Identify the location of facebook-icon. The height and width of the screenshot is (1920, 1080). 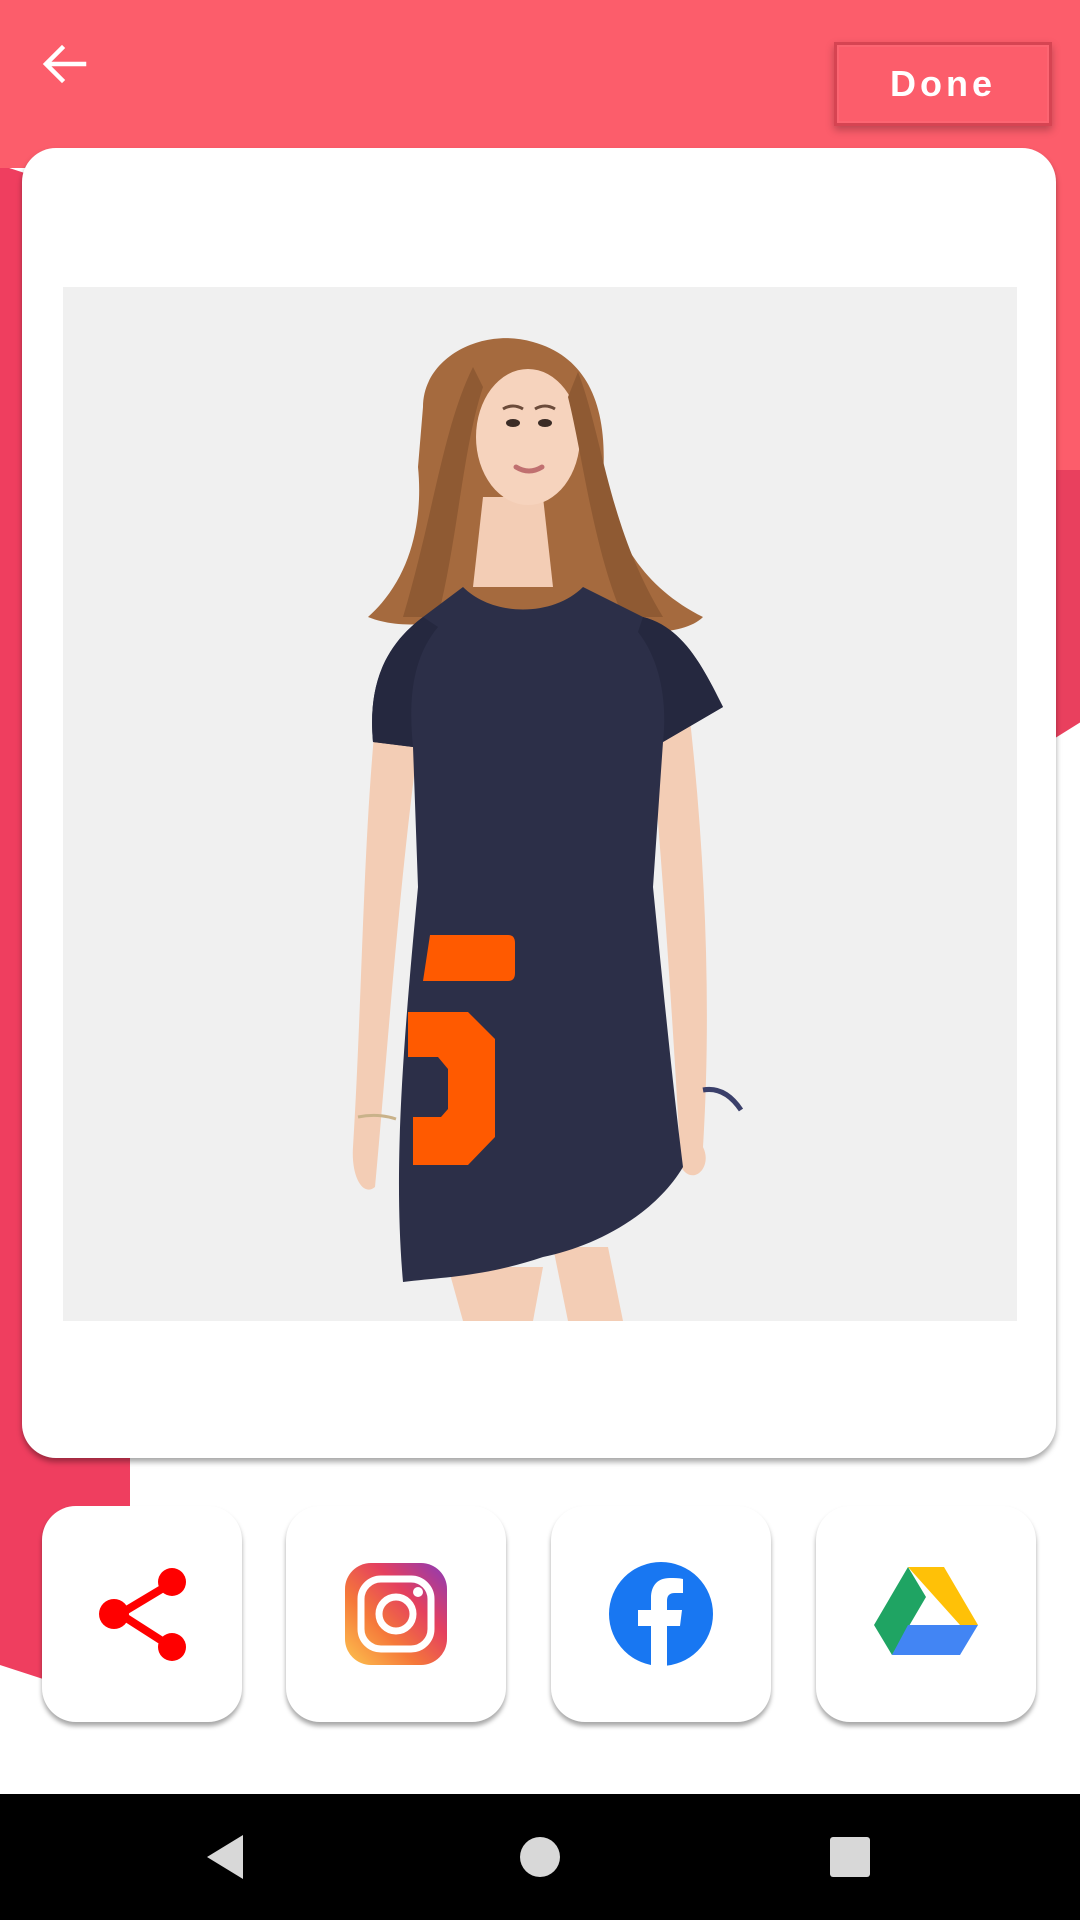
(661, 1614).